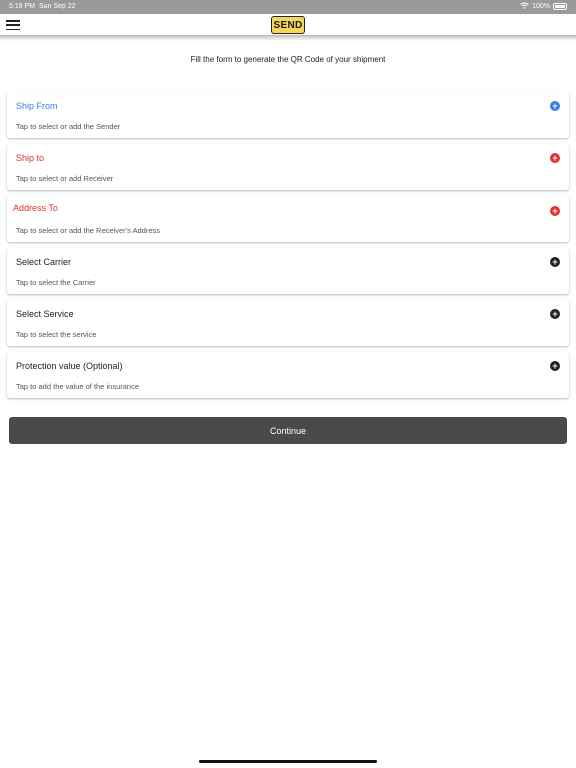 The image size is (576, 768). I want to click on wifi-icon, so click(524, 6).